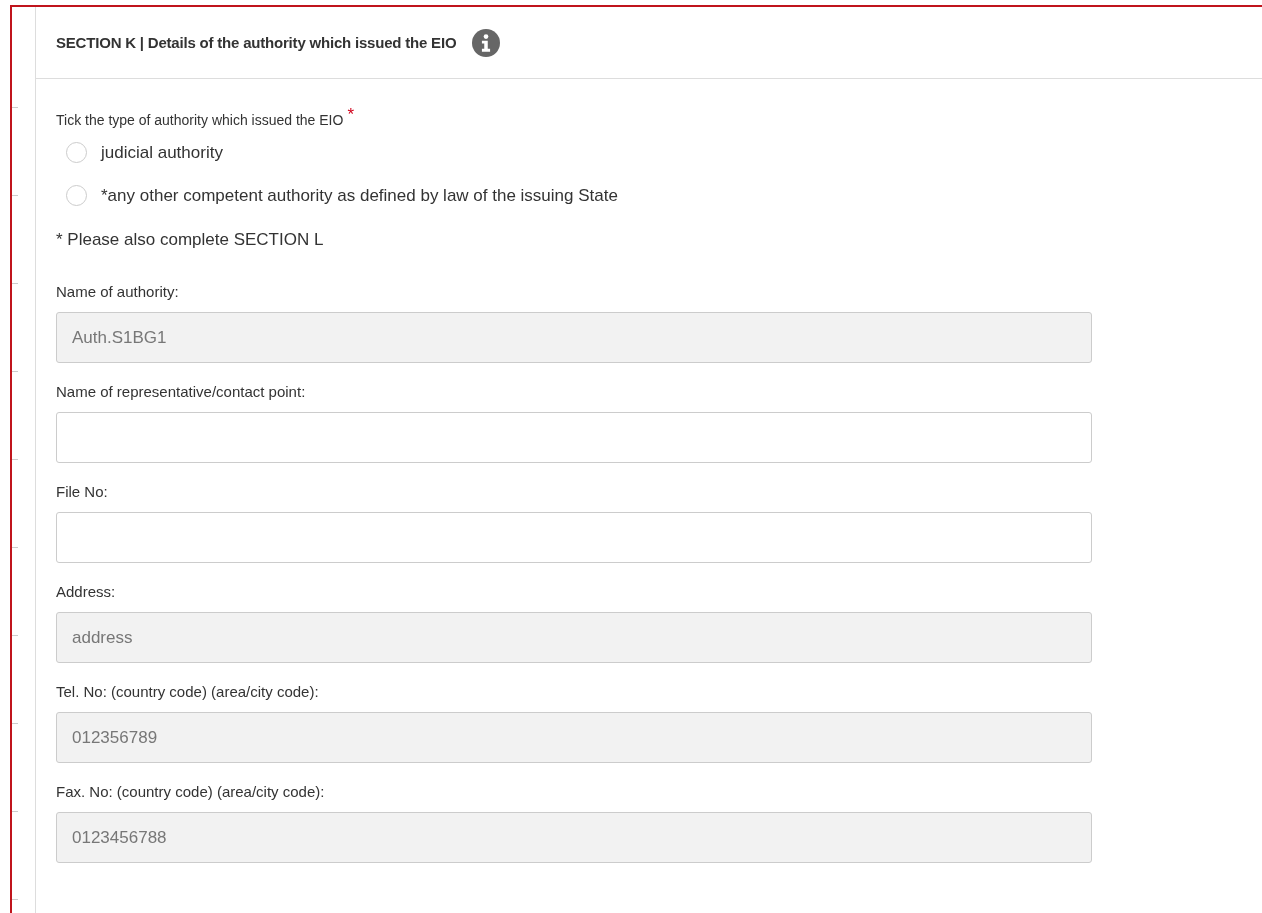 The width and height of the screenshot is (1262, 913). What do you see at coordinates (117, 292) in the screenshot?
I see `field-label: Name of authority:` at bounding box center [117, 292].